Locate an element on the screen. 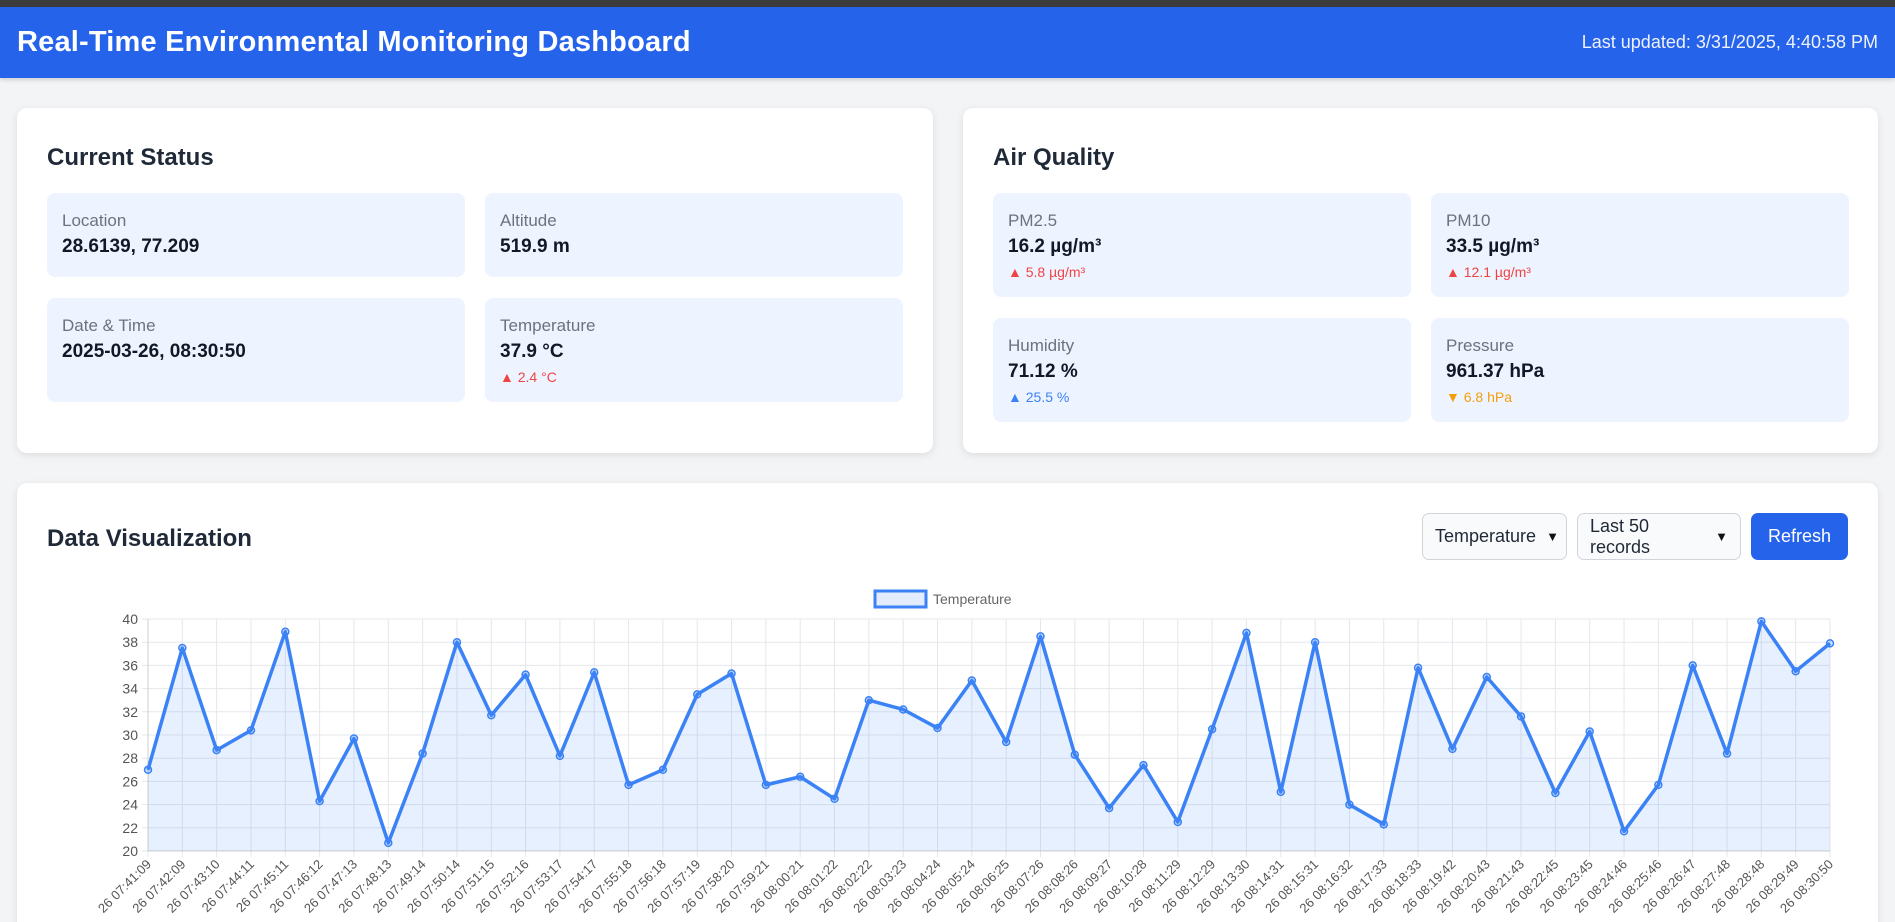 This screenshot has width=1895, height=922. y-tick-label: 28 is located at coordinates (130, 758).